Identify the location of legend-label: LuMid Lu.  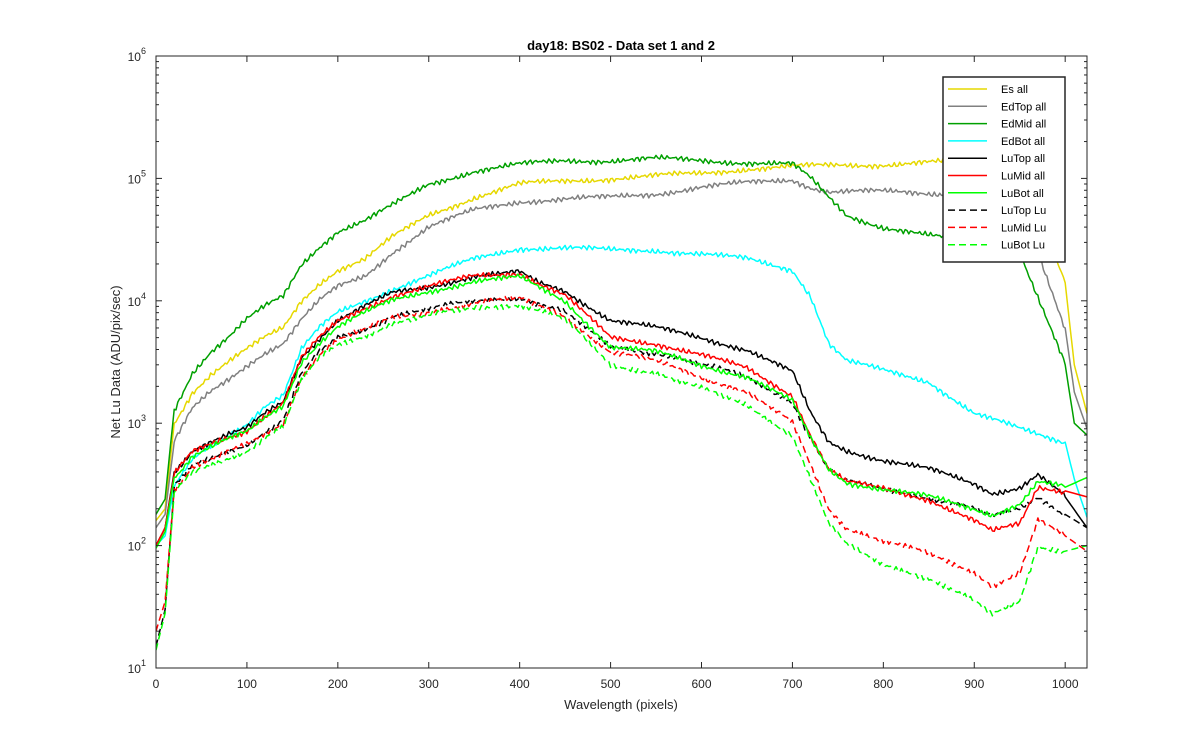
(1023, 228).